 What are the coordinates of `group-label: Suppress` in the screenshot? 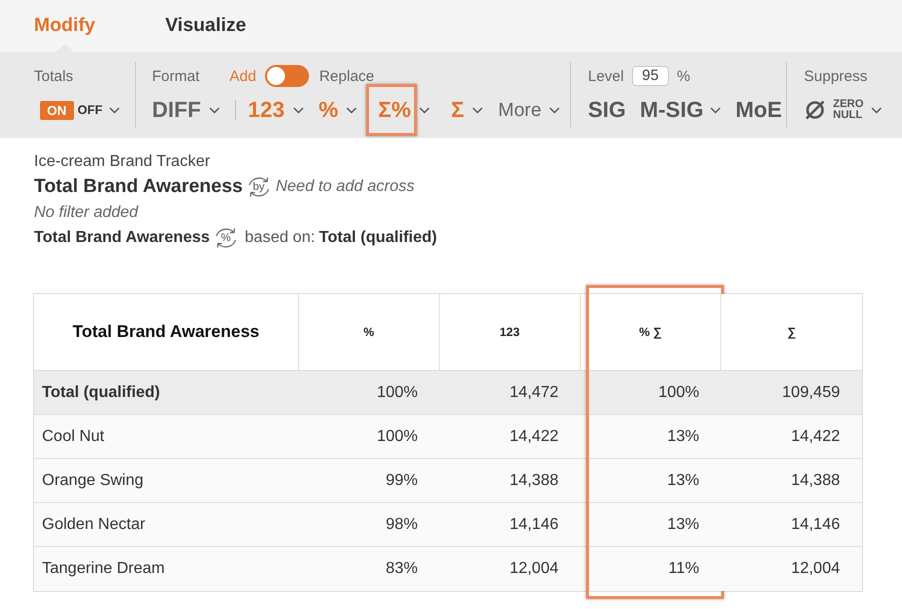 It's located at (836, 76).